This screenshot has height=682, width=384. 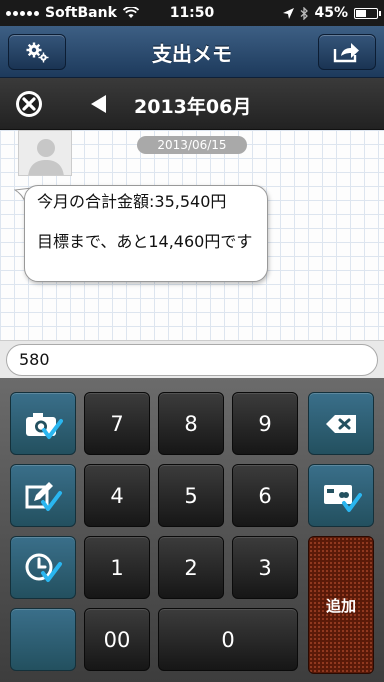 I want to click on page-title: 支出メモ, so click(x=192, y=54).